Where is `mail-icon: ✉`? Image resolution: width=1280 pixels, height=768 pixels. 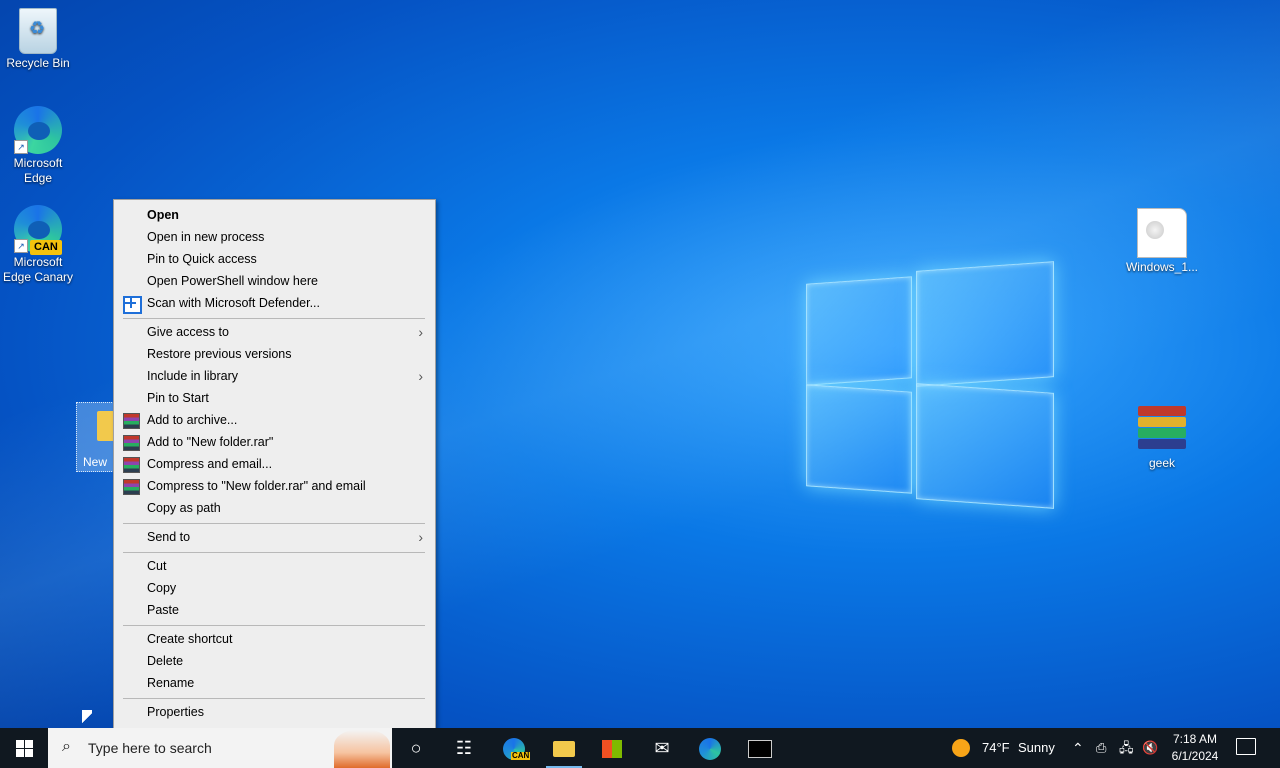 mail-icon: ✉ is located at coordinates (662, 748).